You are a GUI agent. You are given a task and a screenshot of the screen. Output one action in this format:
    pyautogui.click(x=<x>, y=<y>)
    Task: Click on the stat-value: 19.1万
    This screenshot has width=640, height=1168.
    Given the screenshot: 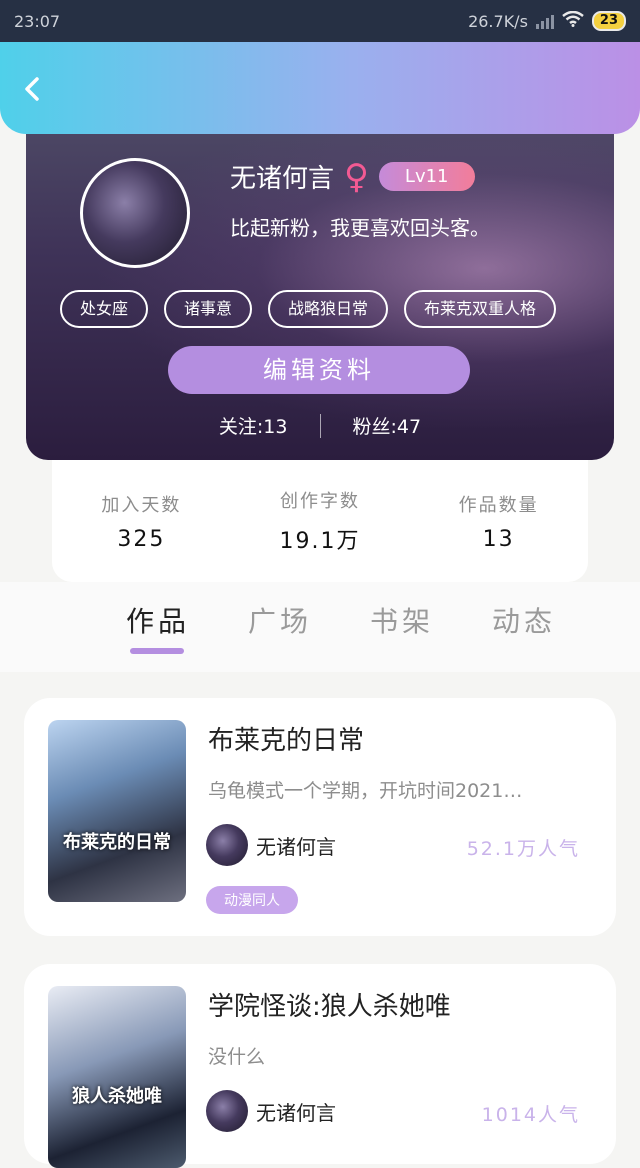 What is the action you would take?
    pyautogui.click(x=320, y=541)
    